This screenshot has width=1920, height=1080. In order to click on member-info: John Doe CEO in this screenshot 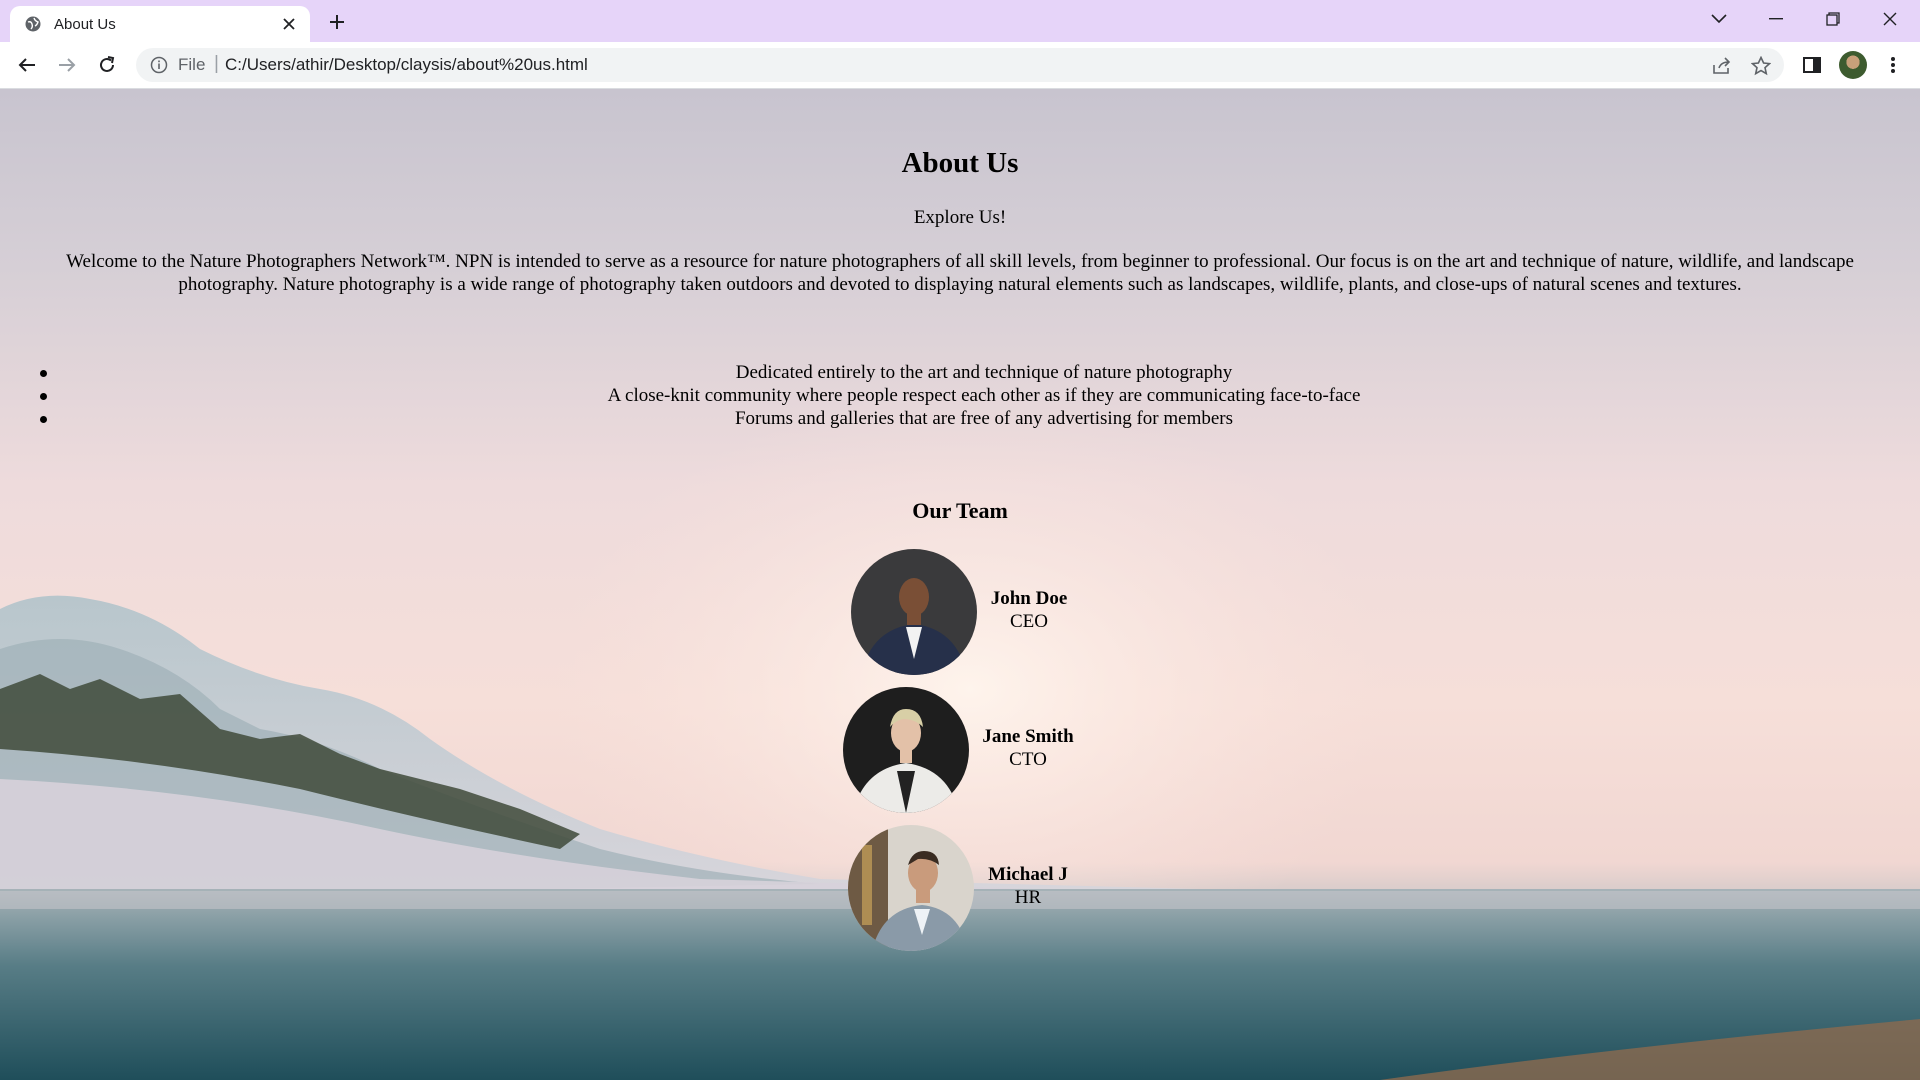, I will do `click(1029, 610)`.